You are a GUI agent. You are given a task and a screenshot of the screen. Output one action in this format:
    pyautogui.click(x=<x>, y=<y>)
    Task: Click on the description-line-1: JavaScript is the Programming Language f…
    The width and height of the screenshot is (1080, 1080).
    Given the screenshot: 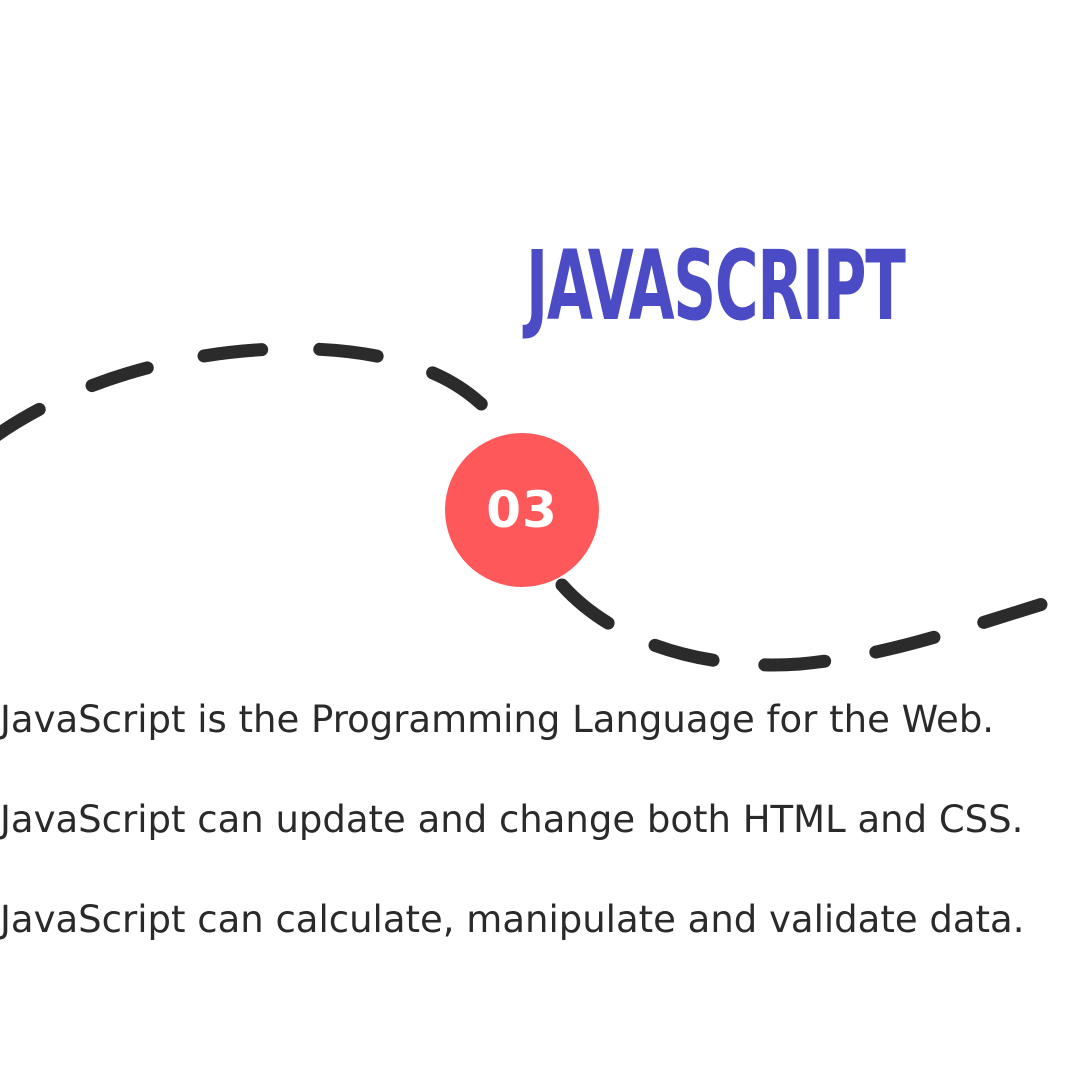 What is the action you would take?
    pyautogui.click(x=497, y=719)
    